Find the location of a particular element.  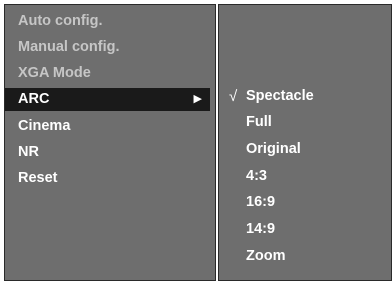

submenu-item-label: 14:9 is located at coordinates (261, 229).